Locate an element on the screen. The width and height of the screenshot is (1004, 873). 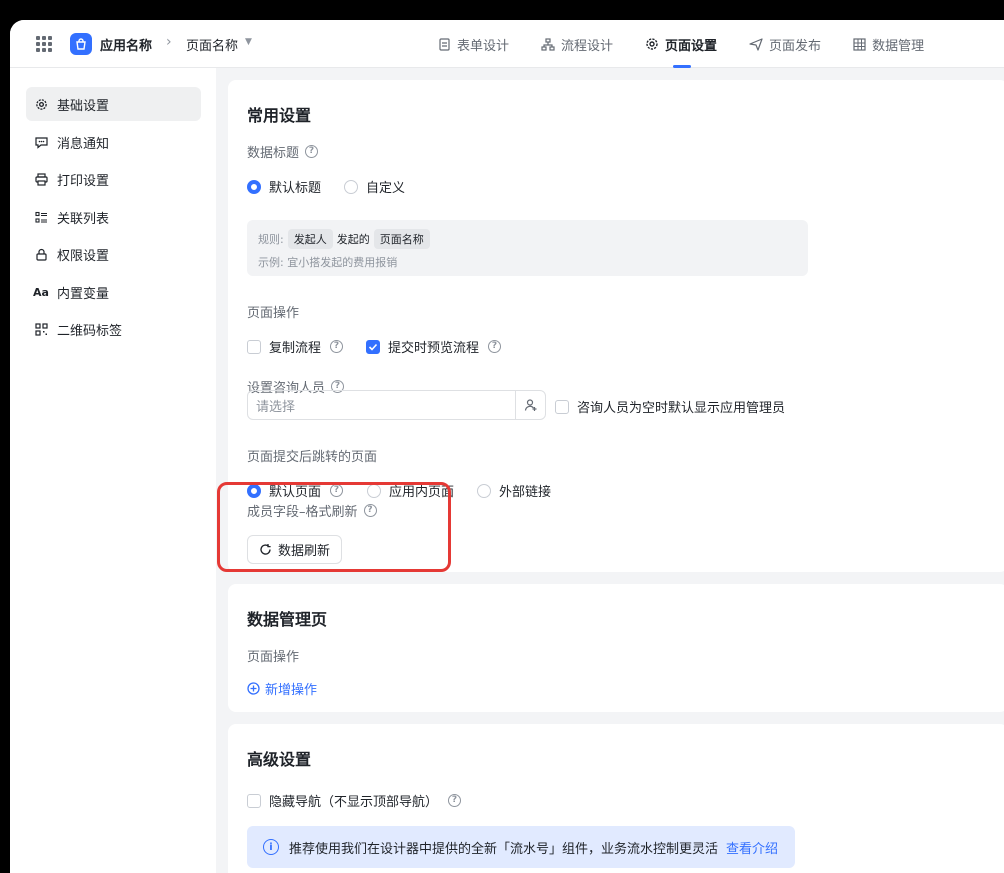
sidebar-item-label: 基础设置 is located at coordinates (83, 106).